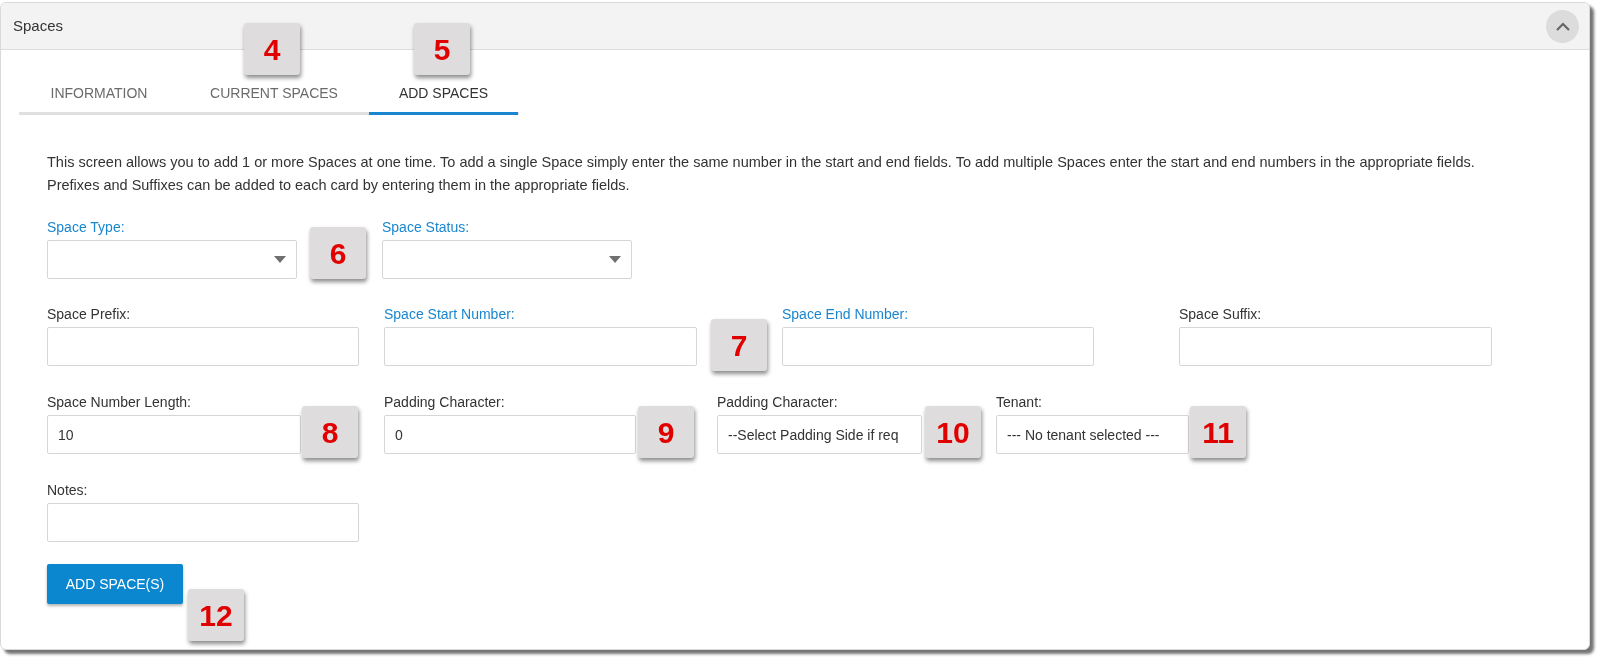  What do you see at coordinates (89, 314) in the screenshot?
I see `field-label: Space Prefix:` at bounding box center [89, 314].